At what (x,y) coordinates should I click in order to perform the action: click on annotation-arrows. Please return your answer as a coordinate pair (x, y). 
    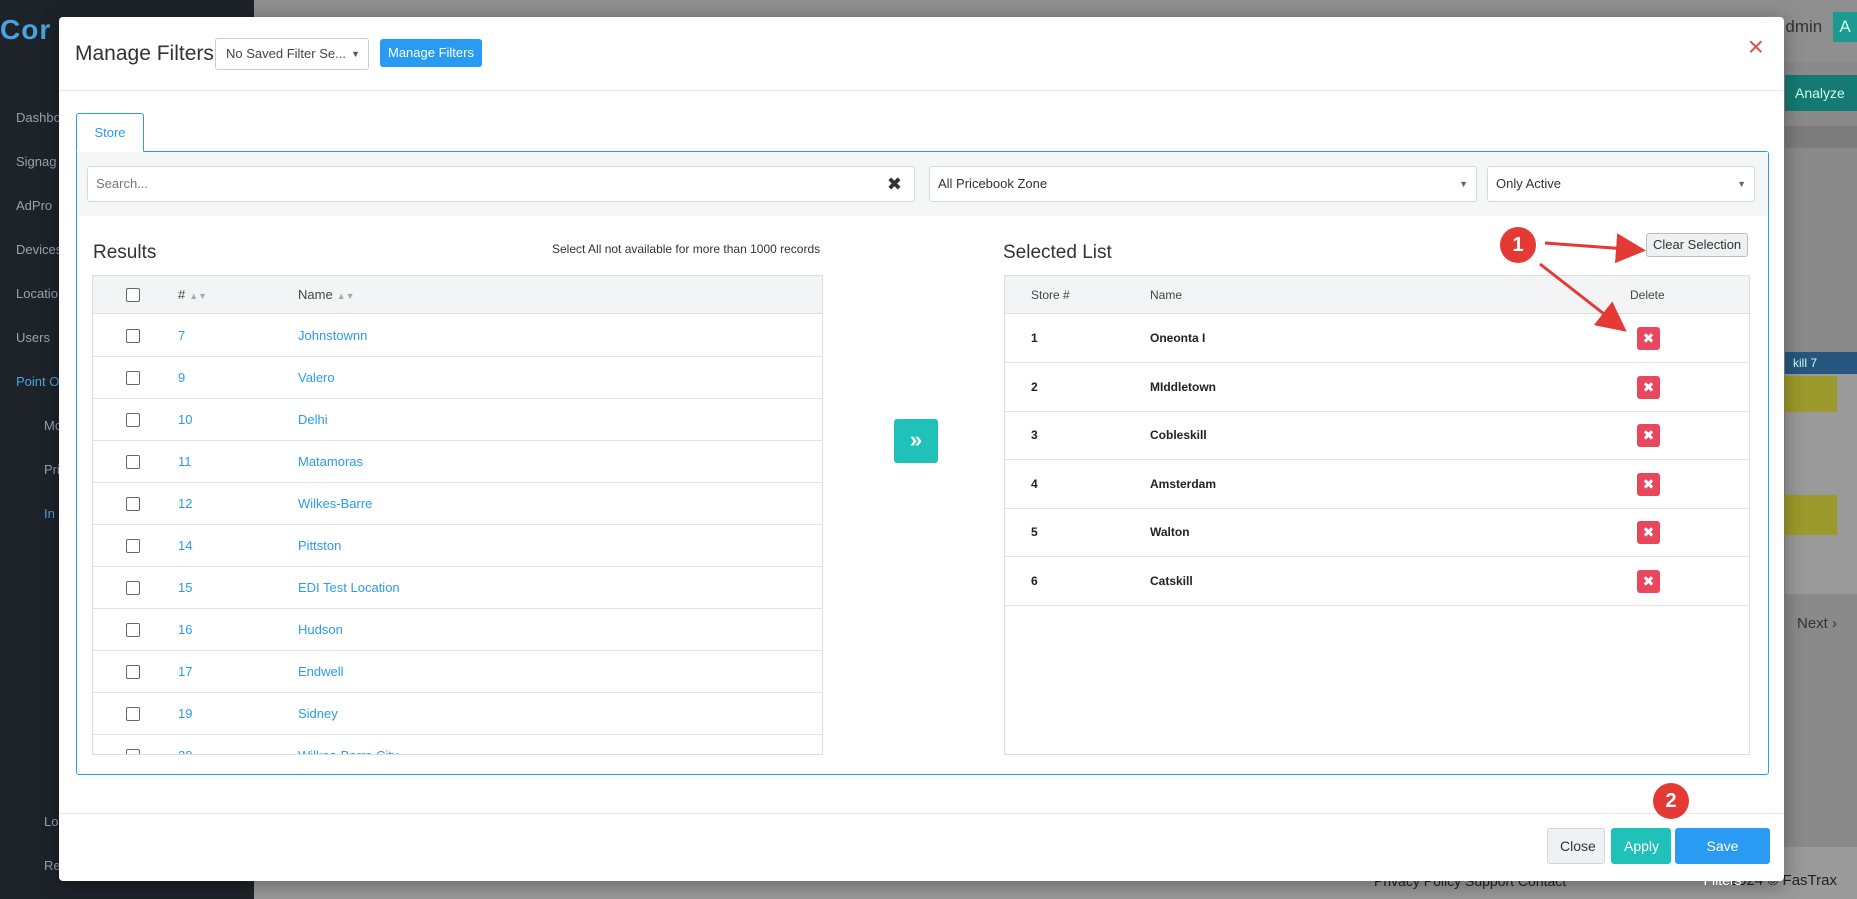
    Looking at the image, I should click on (1592, 282).